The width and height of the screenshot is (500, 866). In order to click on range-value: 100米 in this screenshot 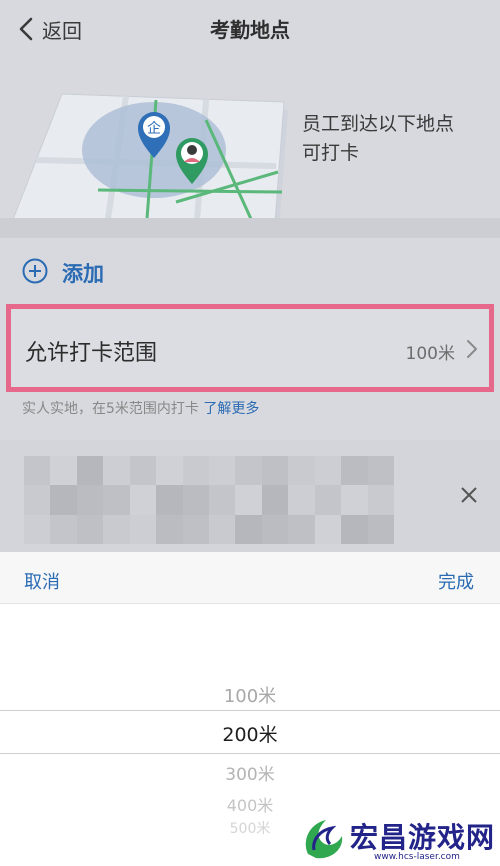, I will do `click(430, 354)`.